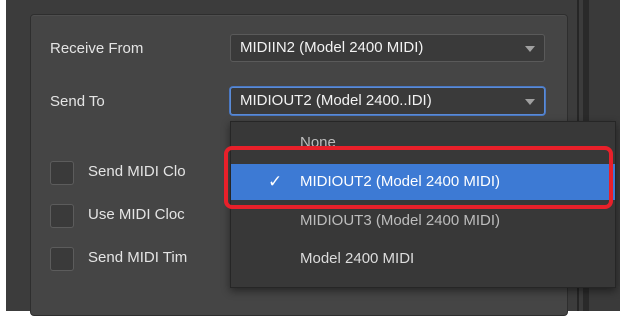 This screenshot has width=620, height=316. Describe the element at coordinates (62, 173) in the screenshot. I see `send-midi-clock-checkbox` at that location.